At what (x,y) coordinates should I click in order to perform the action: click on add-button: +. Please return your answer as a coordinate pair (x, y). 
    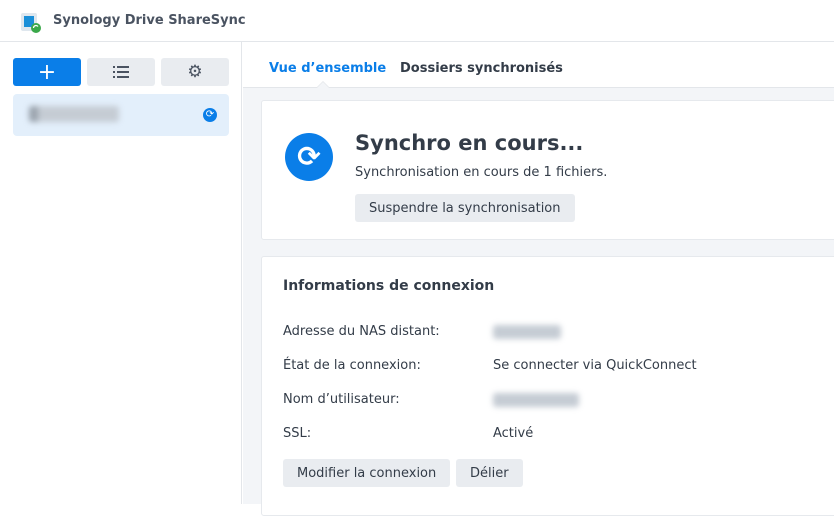
    Looking at the image, I should click on (47, 72).